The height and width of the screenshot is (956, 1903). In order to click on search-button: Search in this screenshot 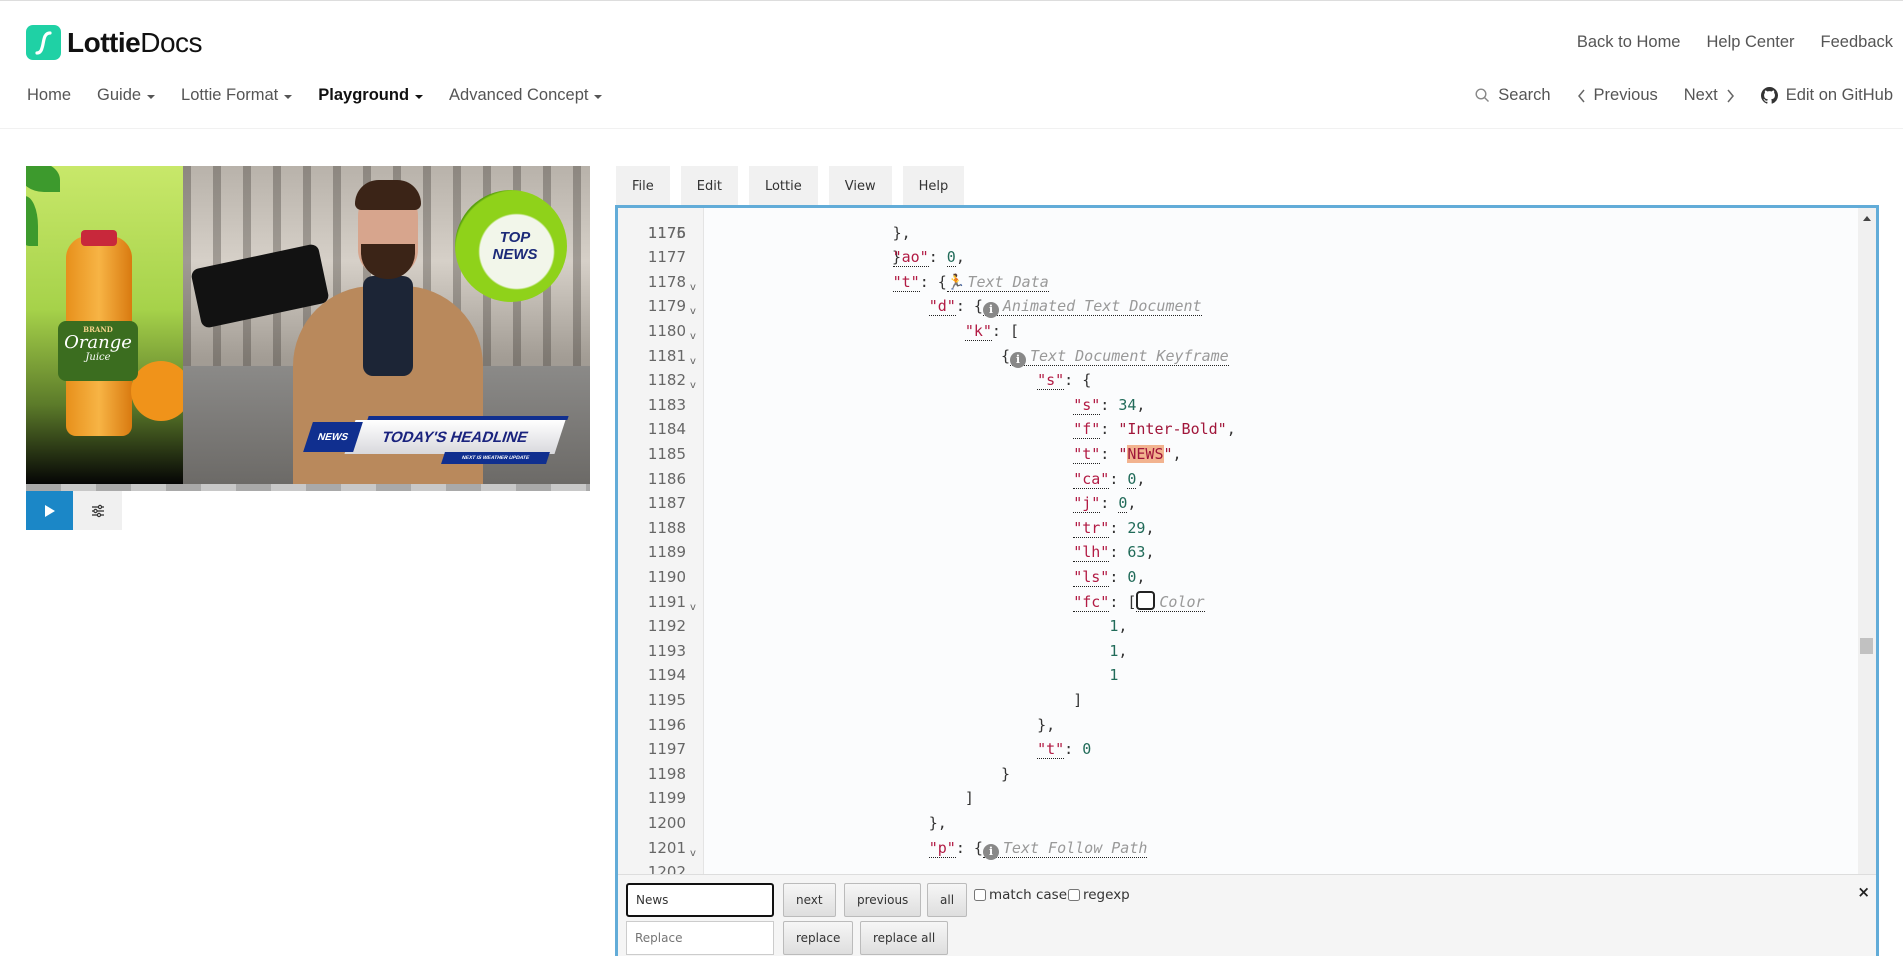, I will do `click(1513, 95)`.